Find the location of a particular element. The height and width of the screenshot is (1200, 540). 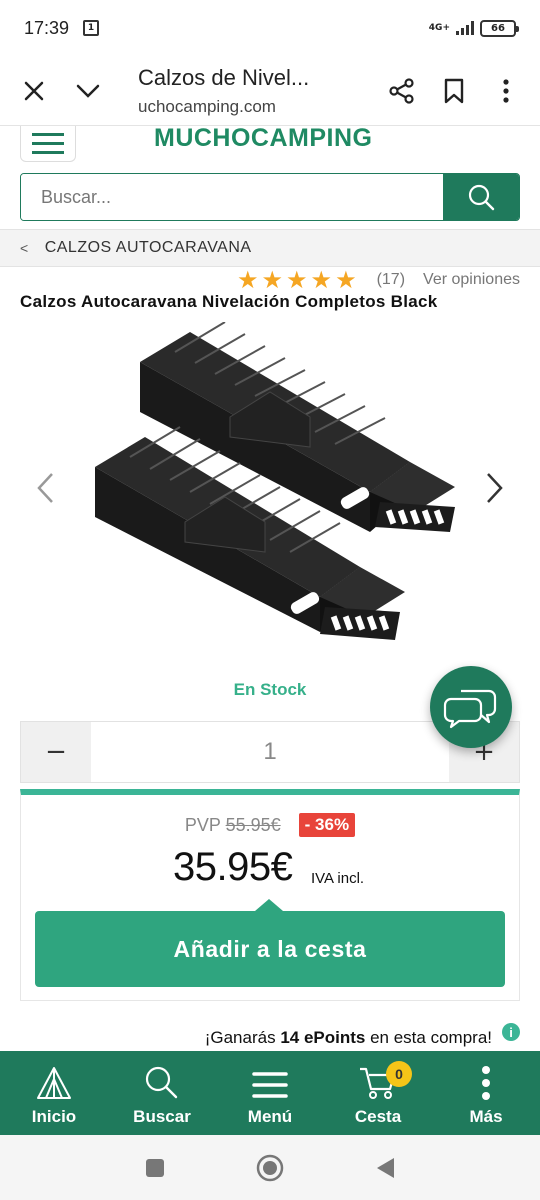

site-logo: MUCHOCAMPING is located at coordinates (263, 138).